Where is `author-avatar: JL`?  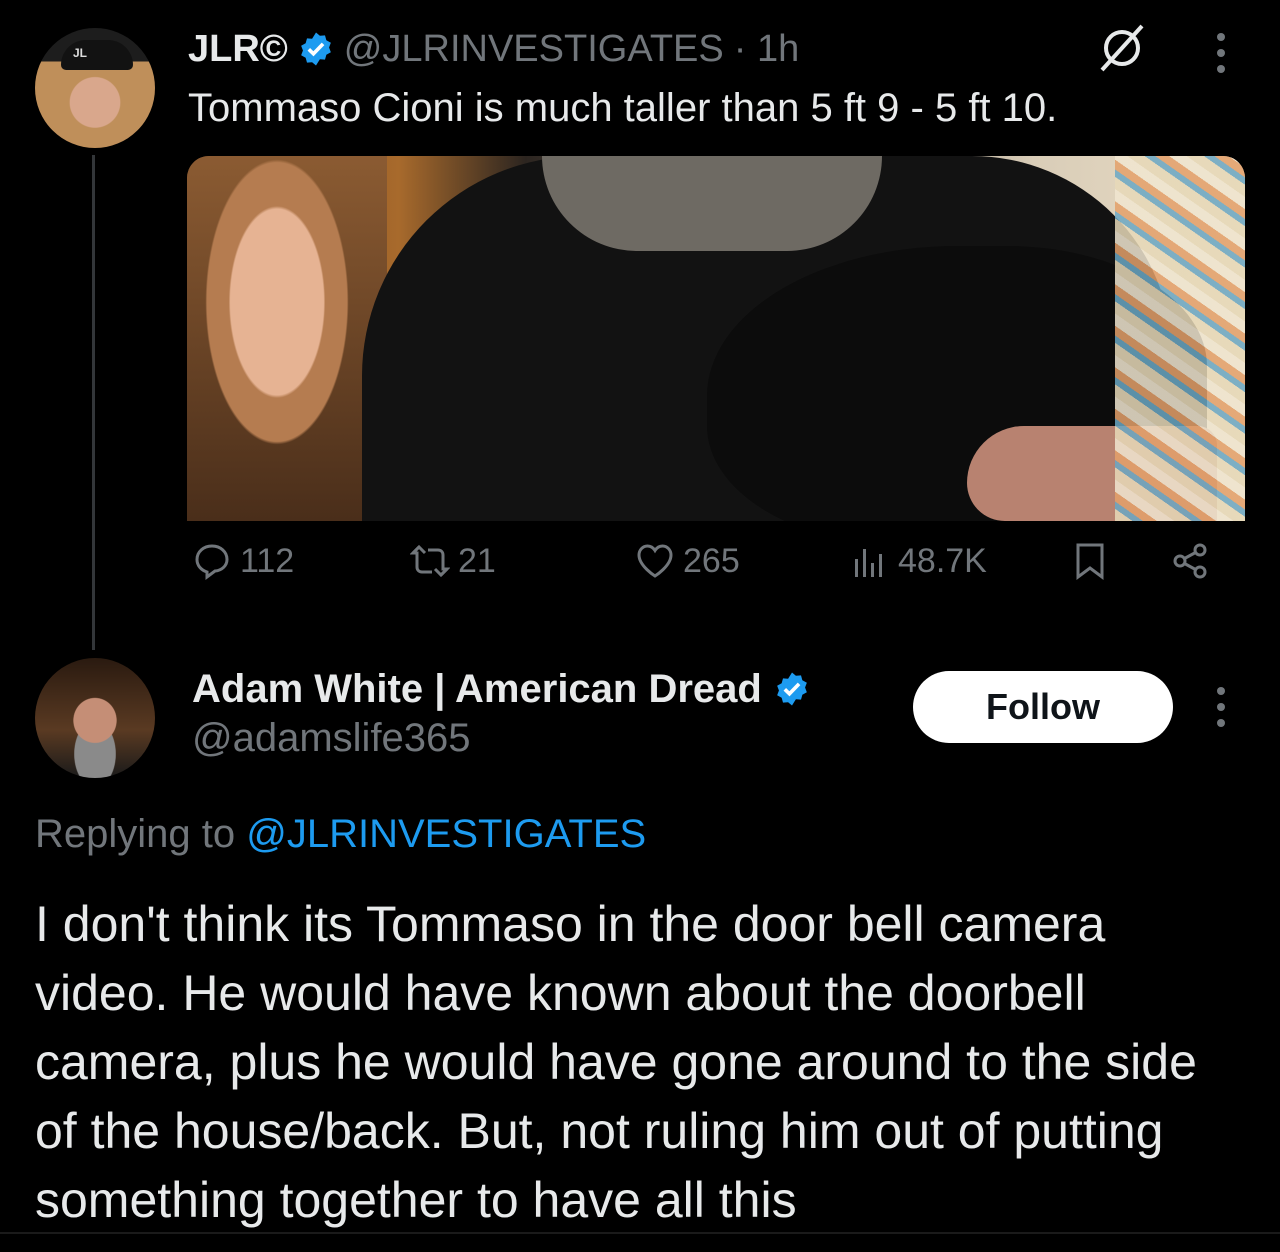
author-avatar: JL is located at coordinates (95, 88).